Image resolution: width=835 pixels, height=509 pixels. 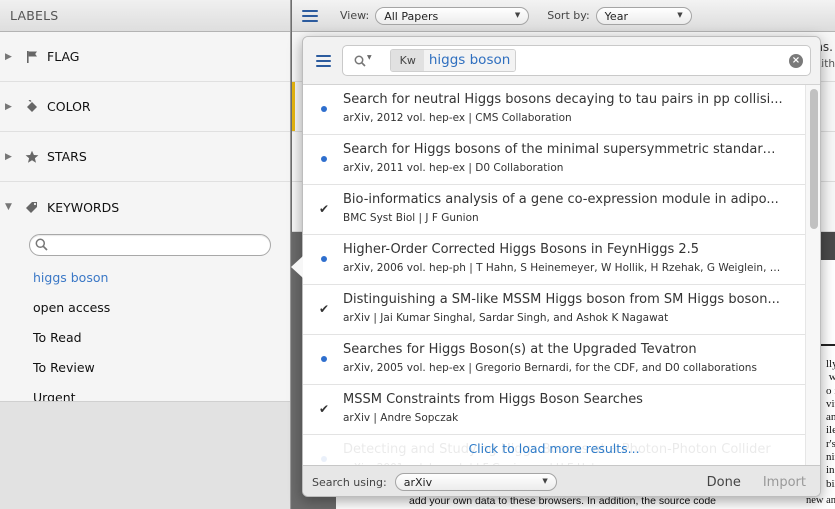 I want to click on keyword-item-to-read: To Read, so click(x=145, y=337).